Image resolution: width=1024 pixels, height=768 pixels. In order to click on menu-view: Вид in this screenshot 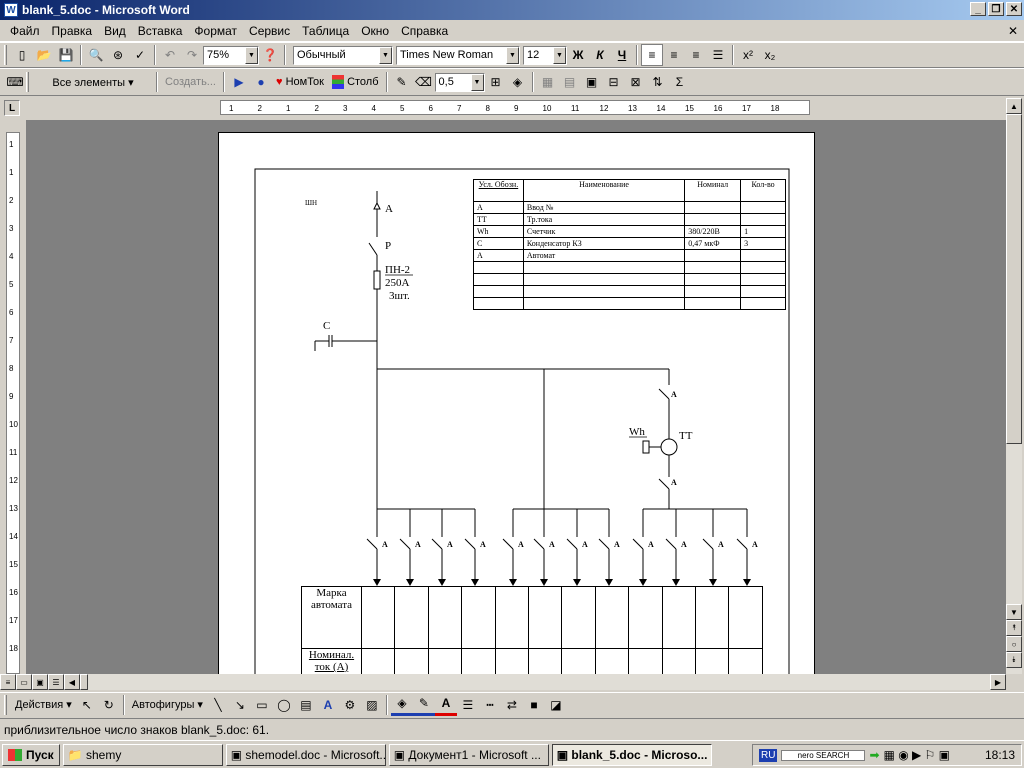, I will do `click(115, 31)`.